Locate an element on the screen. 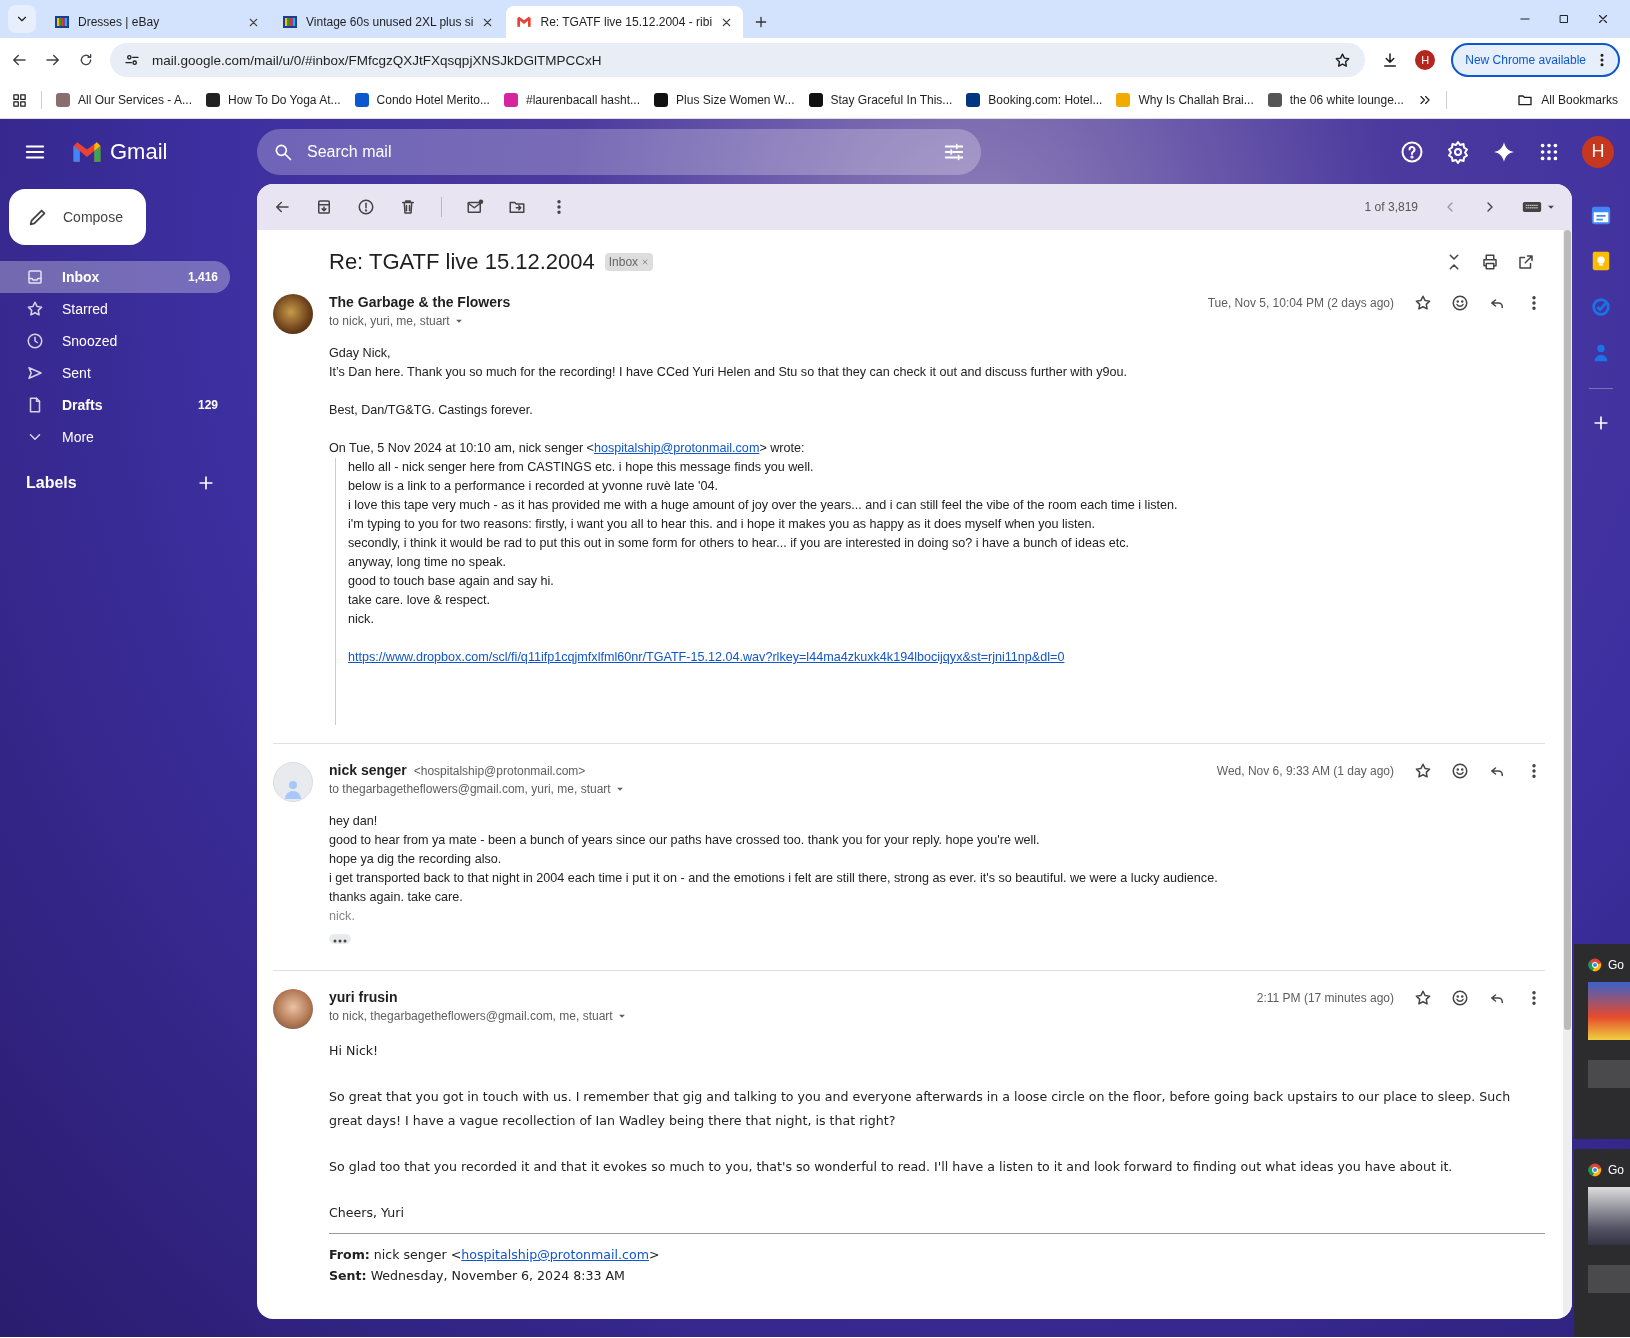 The image size is (1630, 1338). profile-avatar: H is located at coordinates (1425, 60).